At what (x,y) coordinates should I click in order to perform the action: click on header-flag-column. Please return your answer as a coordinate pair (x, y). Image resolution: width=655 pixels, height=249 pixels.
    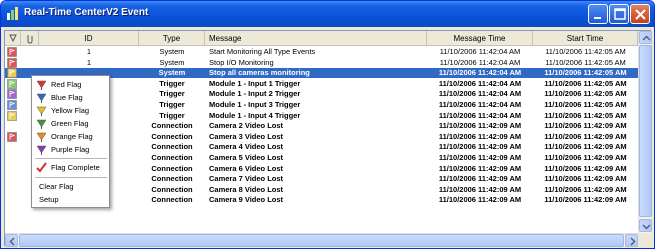
    Looking at the image, I should click on (13, 38).